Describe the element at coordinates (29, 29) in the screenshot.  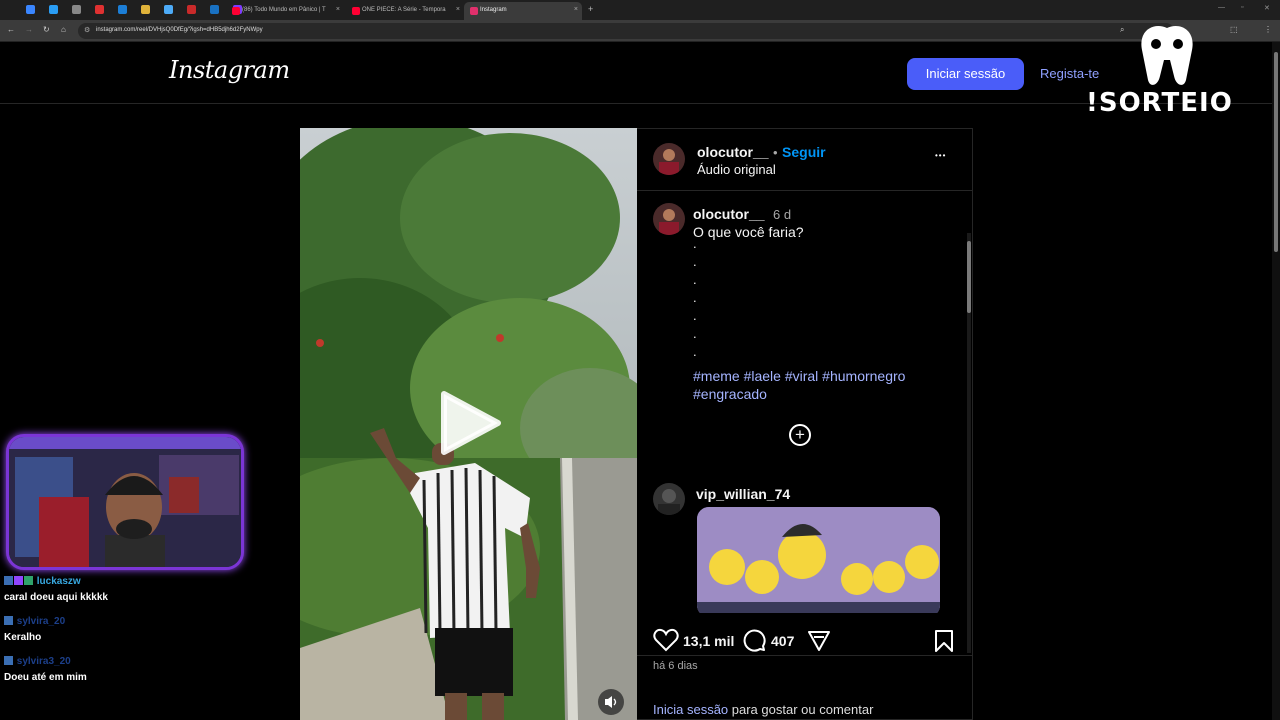
I see `forward-icon: →` at that location.